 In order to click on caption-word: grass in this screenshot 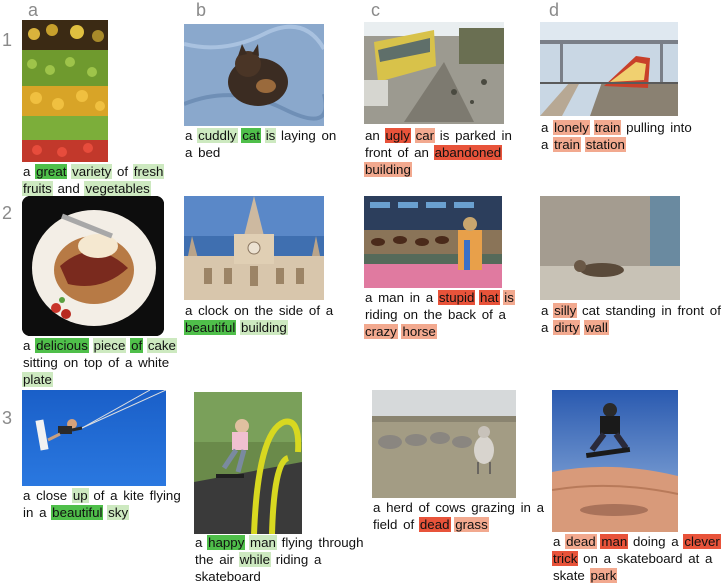, I will do `click(471, 524)`.